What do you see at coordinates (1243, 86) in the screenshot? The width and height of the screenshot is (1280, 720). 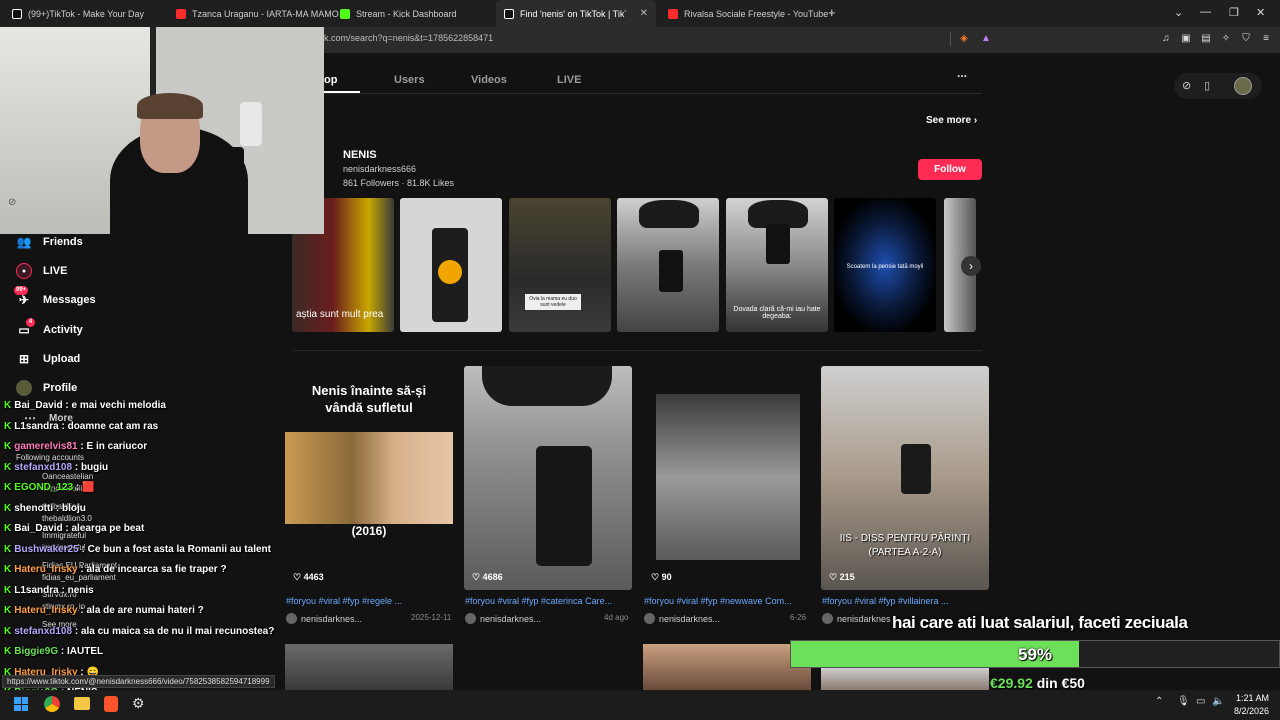 I see `avatar` at bounding box center [1243, 86].